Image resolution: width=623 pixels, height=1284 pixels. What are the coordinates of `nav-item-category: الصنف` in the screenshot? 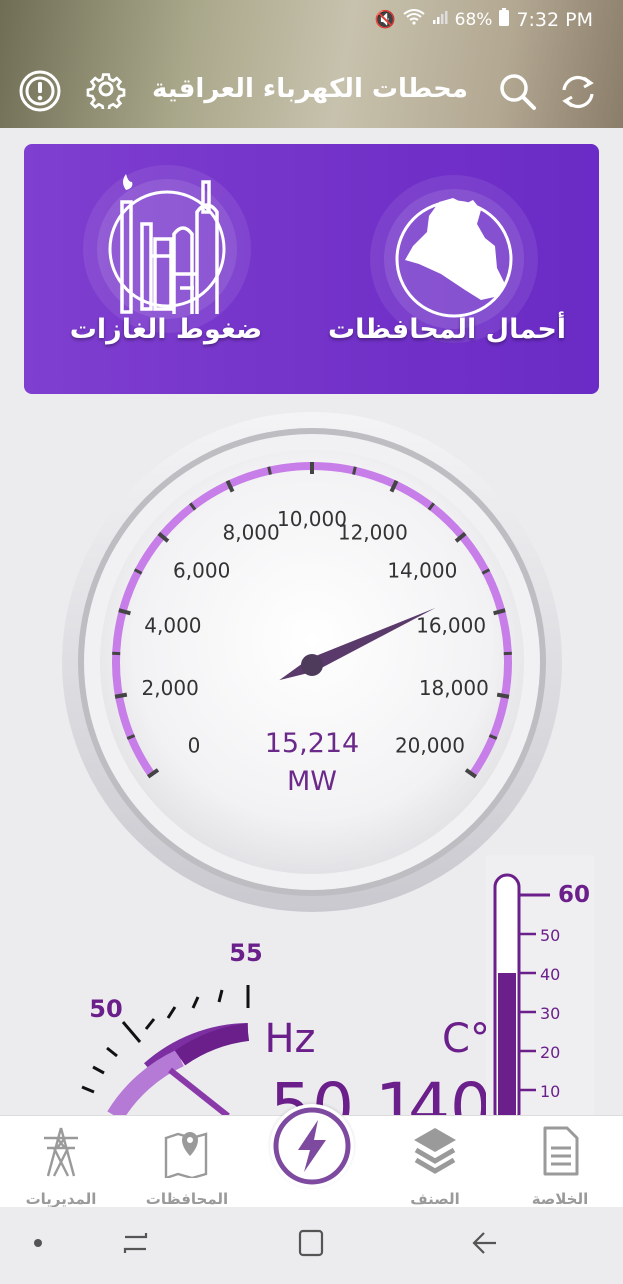 It's located at (435, 1153).